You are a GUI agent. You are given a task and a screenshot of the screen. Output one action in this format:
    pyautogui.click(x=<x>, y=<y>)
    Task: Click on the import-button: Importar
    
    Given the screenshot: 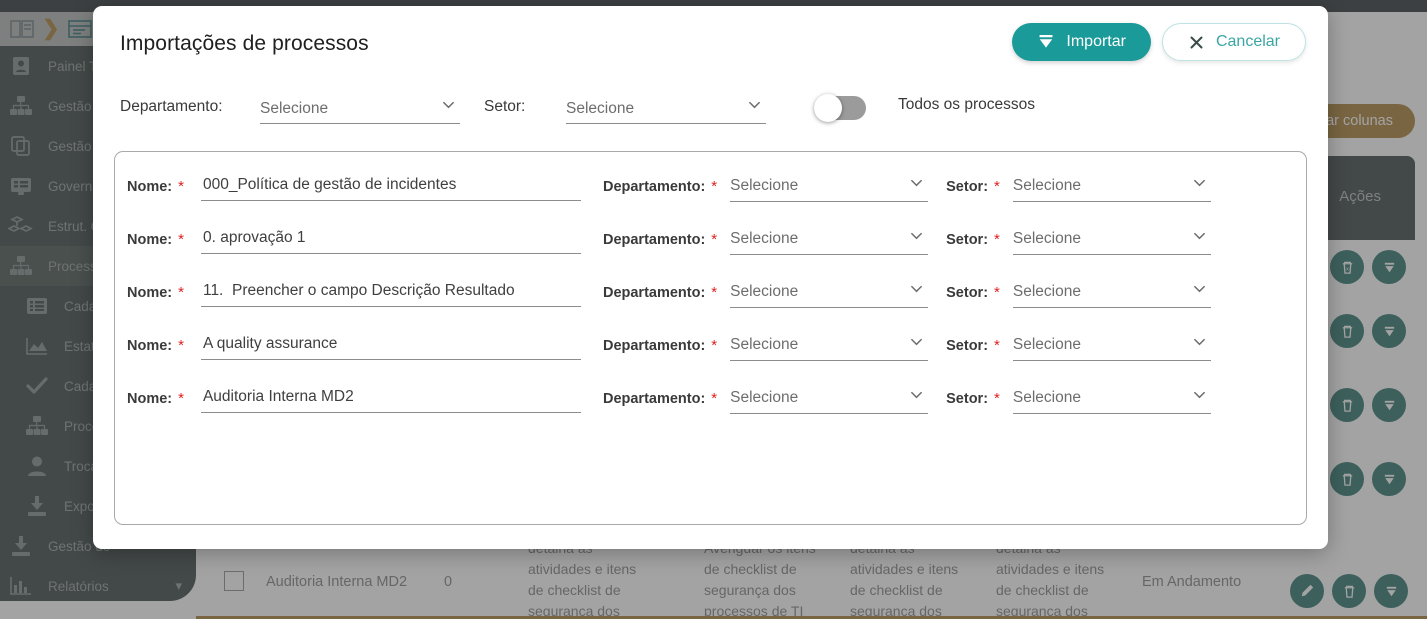 What is the action you would take?
    pyautogui.click(x=1081, y=42)
    